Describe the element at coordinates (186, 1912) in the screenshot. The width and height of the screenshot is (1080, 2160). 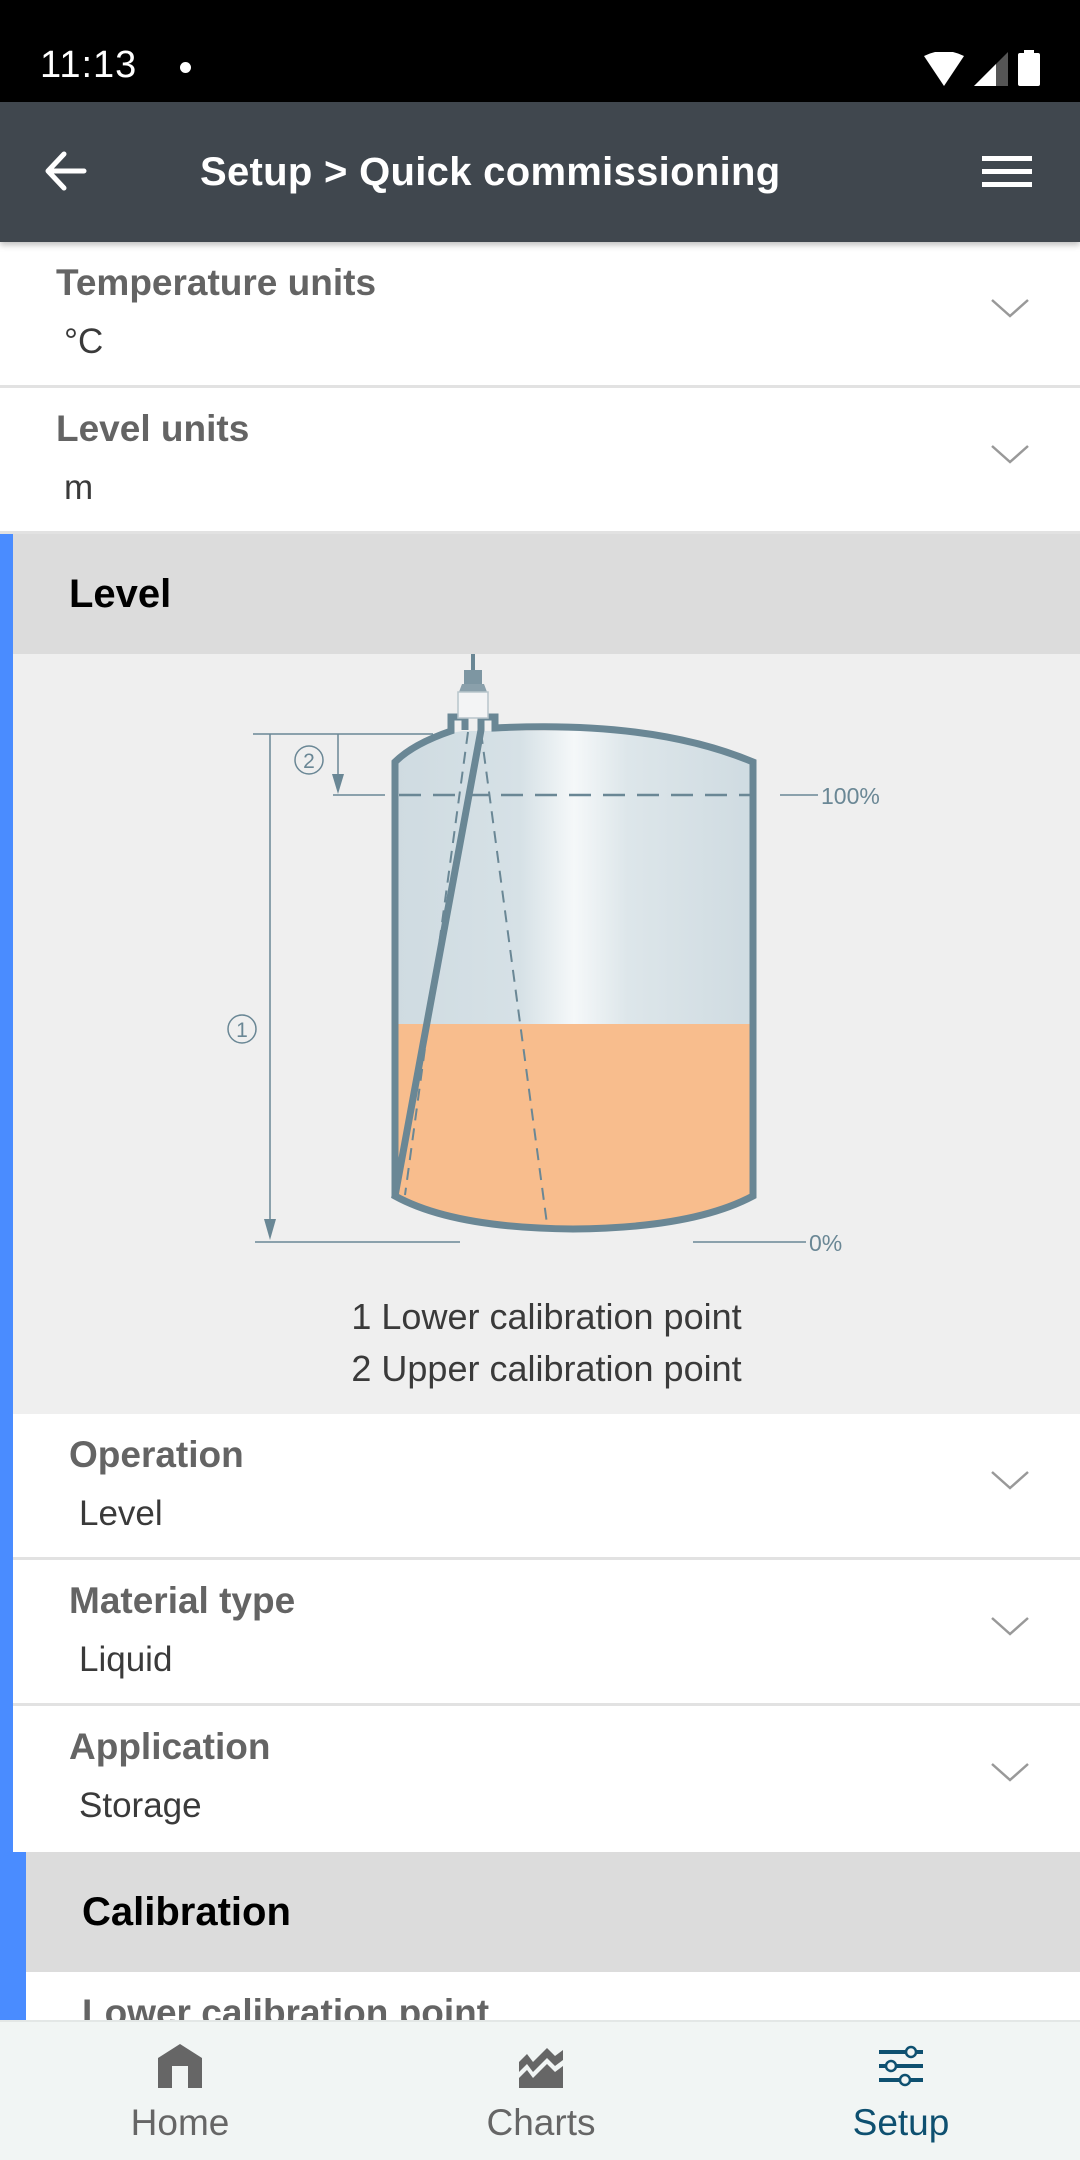
I see `section-title: Calibration` at that location.